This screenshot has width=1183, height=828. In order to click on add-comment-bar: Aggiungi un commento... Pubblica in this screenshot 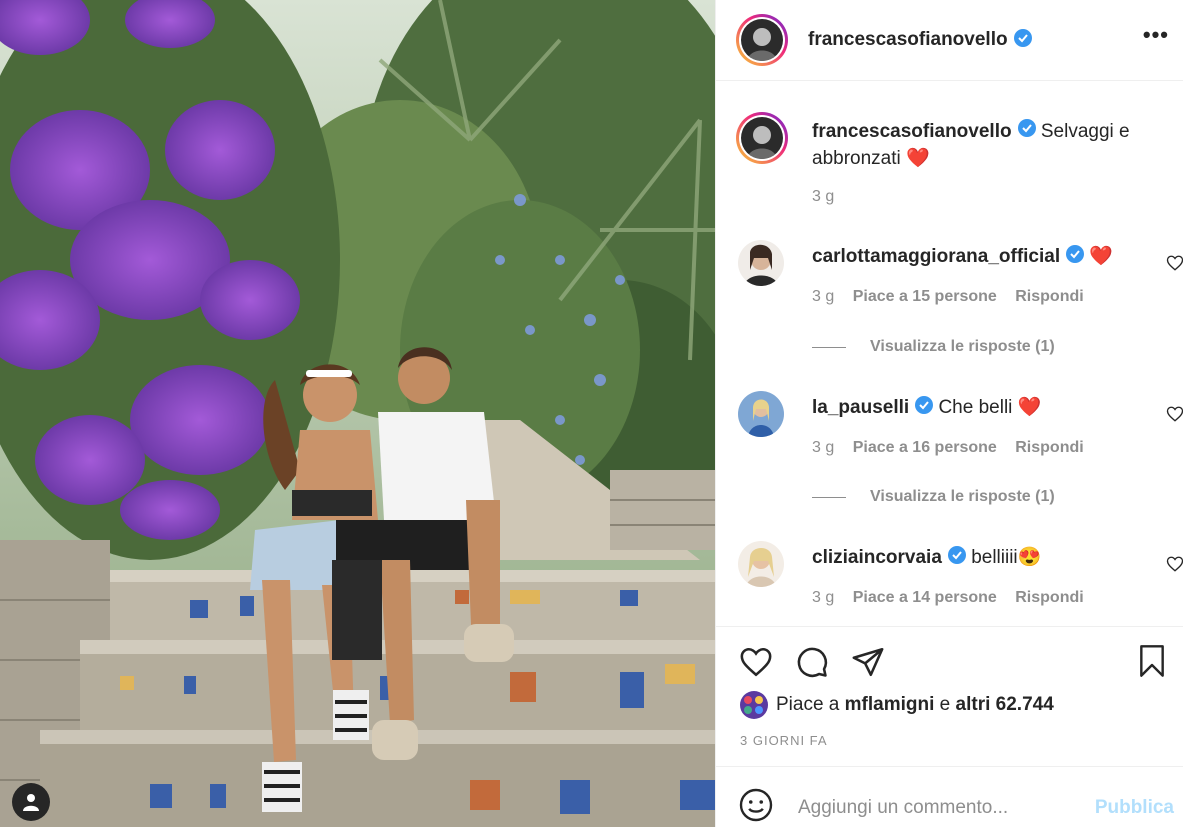, I will do `click(949, 797)`.